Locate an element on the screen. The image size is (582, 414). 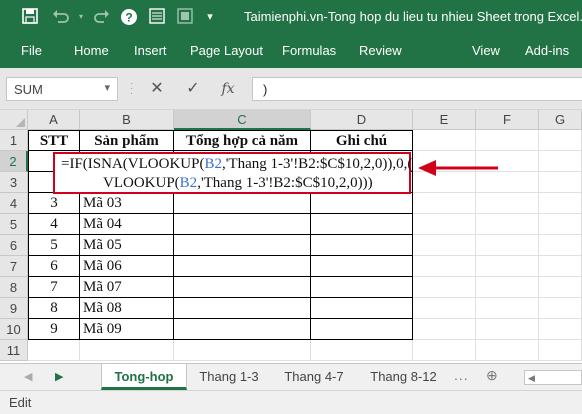
menu-view: View is located at coordinates (486, 50).